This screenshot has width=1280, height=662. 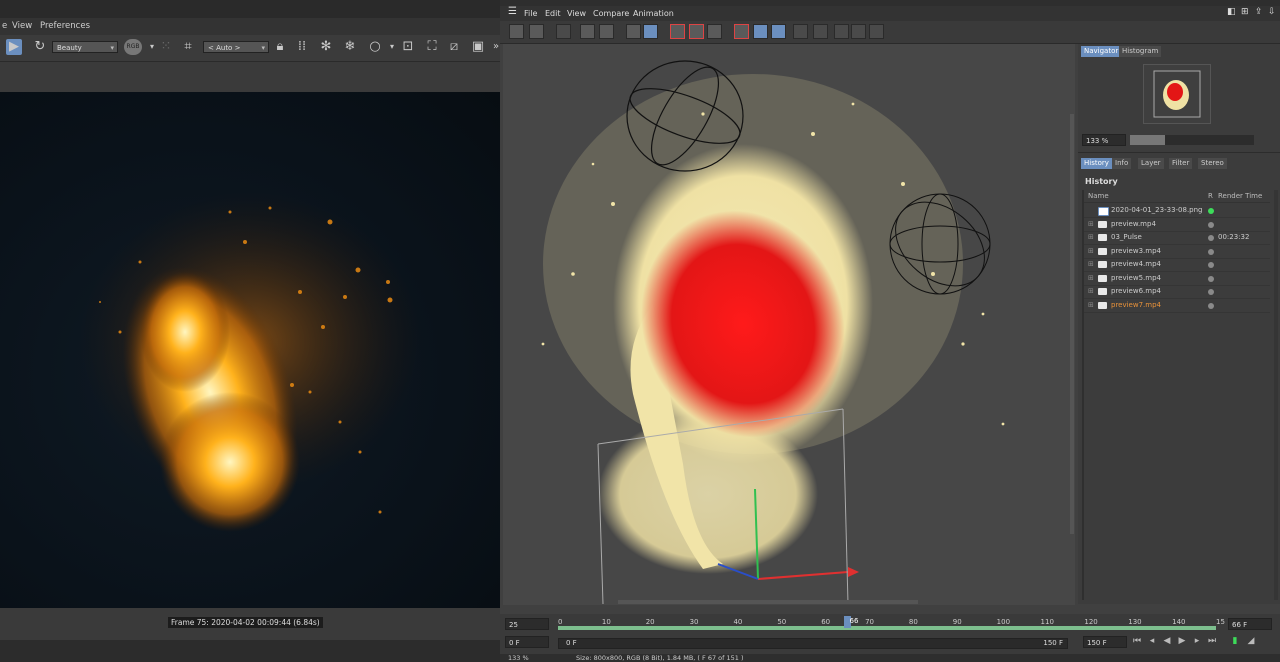 What do you see at coordinates (1140, 51) in the screenshot?
I see `tab-histogram: Histogram` at bounding box center [1140, 51].